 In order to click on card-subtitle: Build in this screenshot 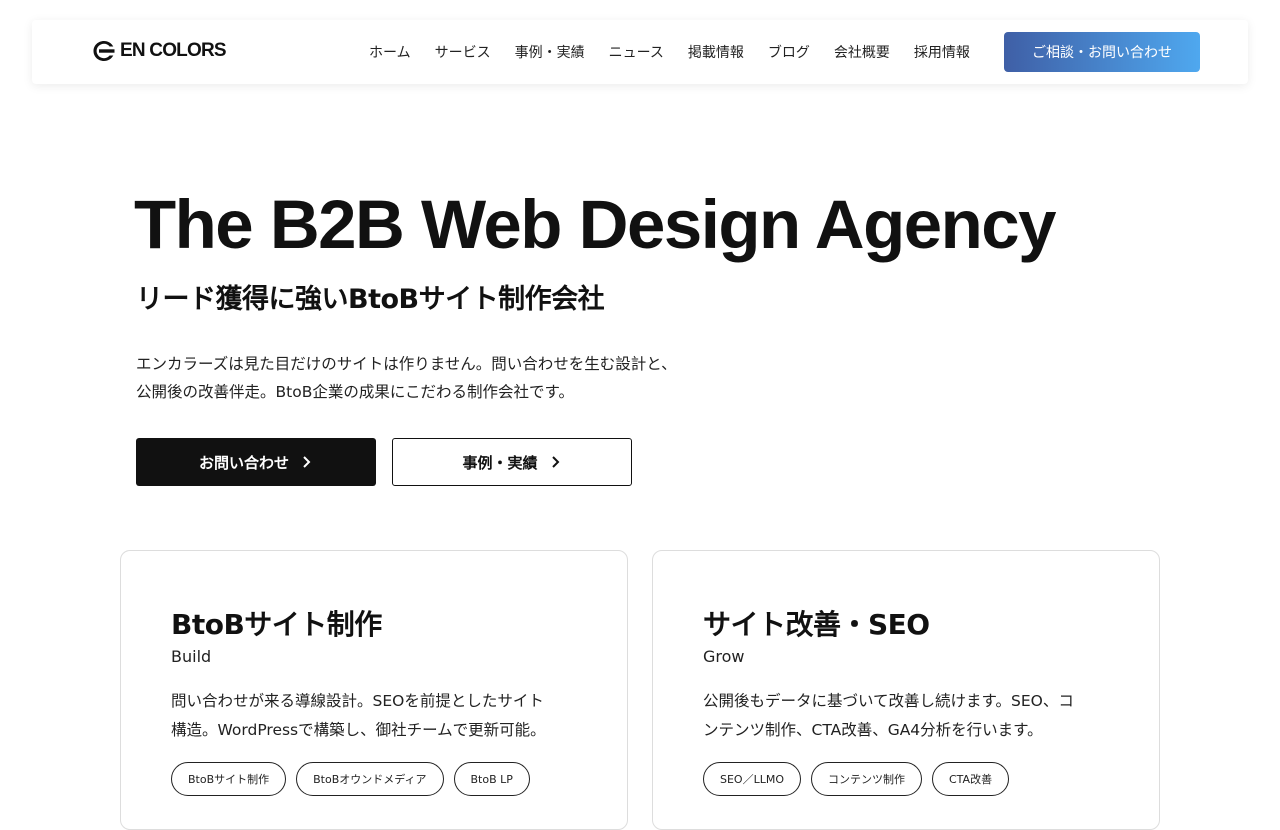, I will do `click(191, 656)`.